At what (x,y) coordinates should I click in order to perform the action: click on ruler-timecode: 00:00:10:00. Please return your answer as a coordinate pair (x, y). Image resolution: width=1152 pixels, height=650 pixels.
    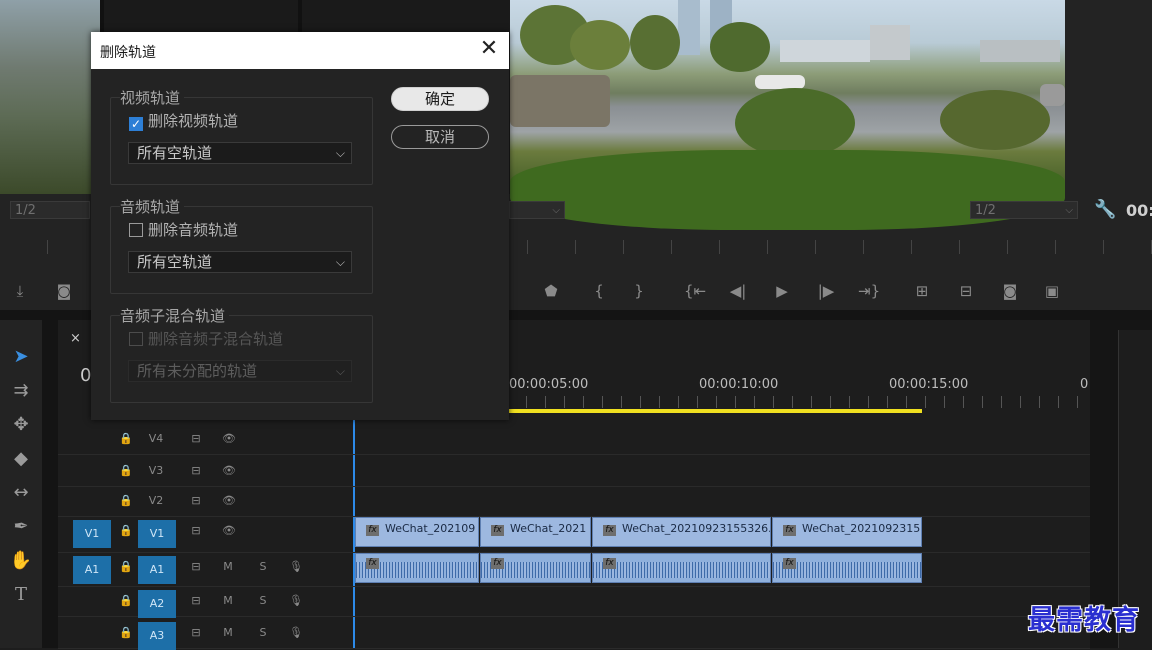
    Looking at the image, I should click on (739, 384).